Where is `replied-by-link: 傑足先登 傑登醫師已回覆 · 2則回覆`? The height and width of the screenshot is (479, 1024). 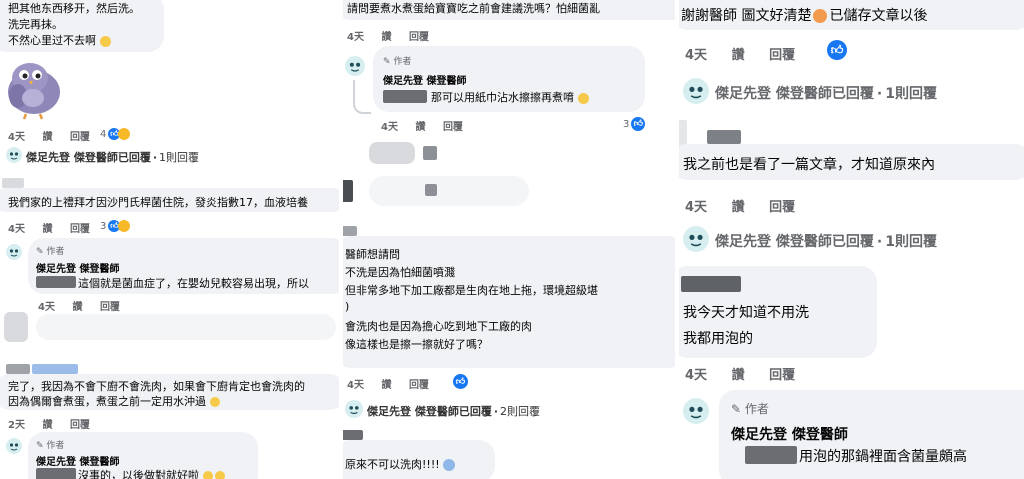 replied-by-link: 傑足先登 傑登醫師已回覆 · 2則回覆 is located at coordinates (460, 411).